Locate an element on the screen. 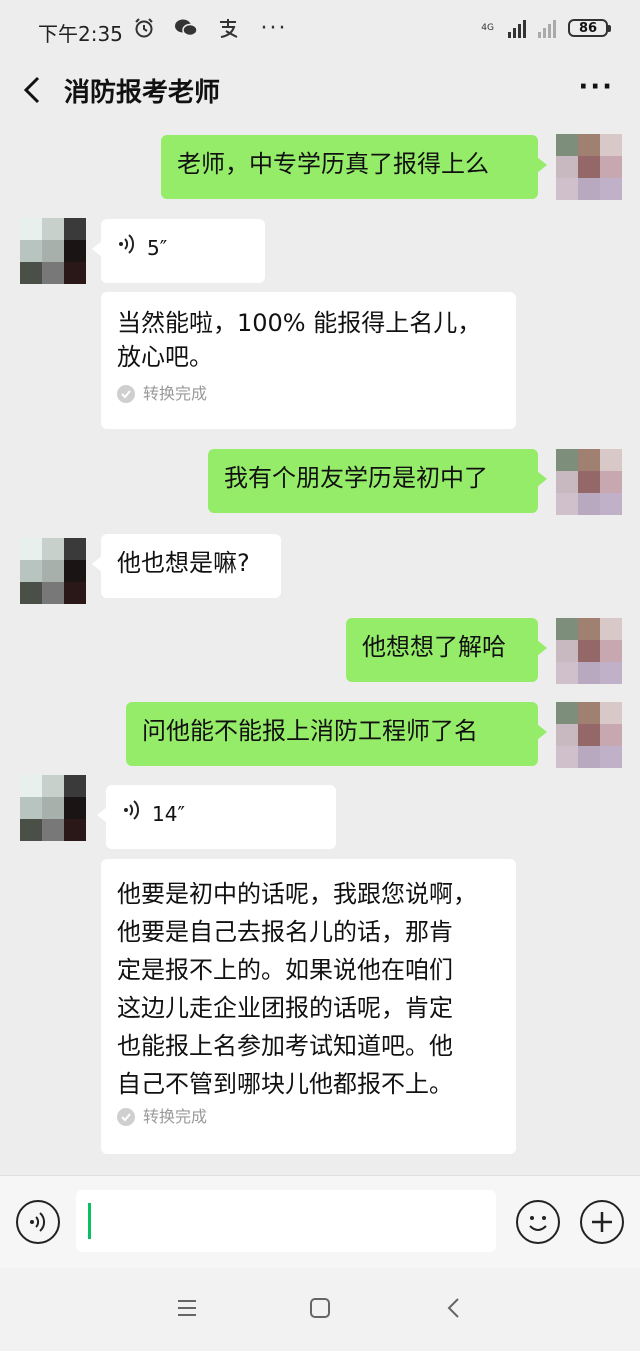 This screenshot has height=1351, width=640. message-text: 问他能不能报上消防工程师了名 is located at coordinates (310, 731).